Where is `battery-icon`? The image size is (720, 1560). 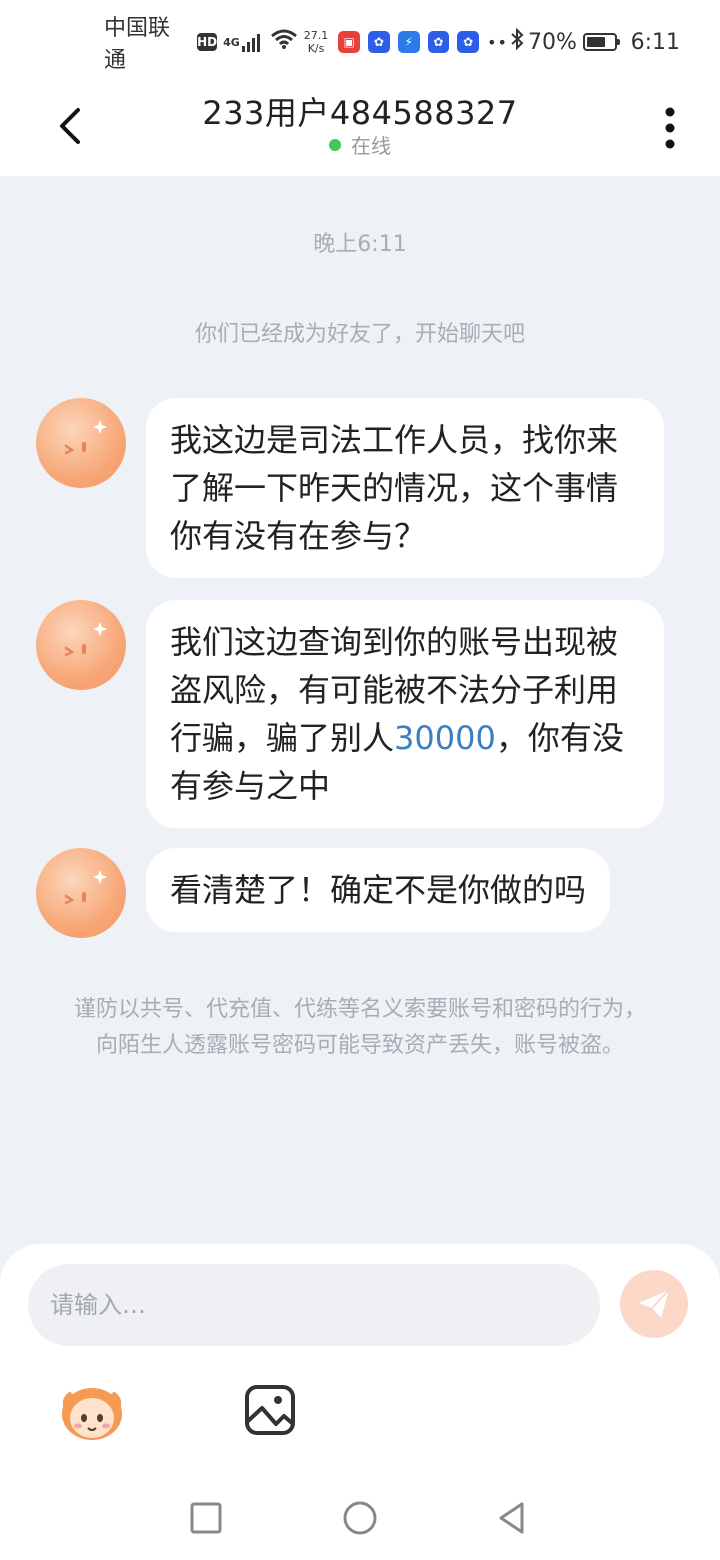 battery-icon is located at coordinates (601, 42).